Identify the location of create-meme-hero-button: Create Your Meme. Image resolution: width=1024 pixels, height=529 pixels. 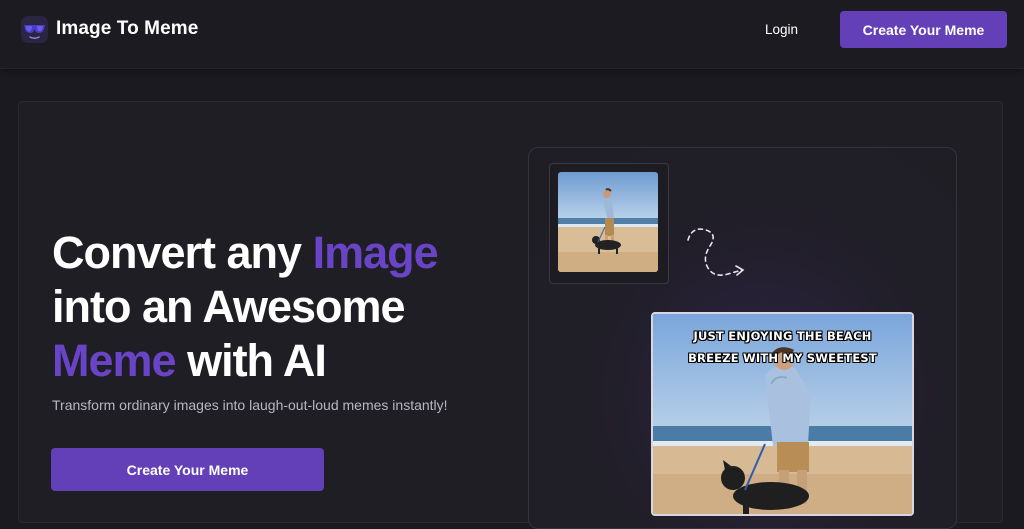
(187, 469).